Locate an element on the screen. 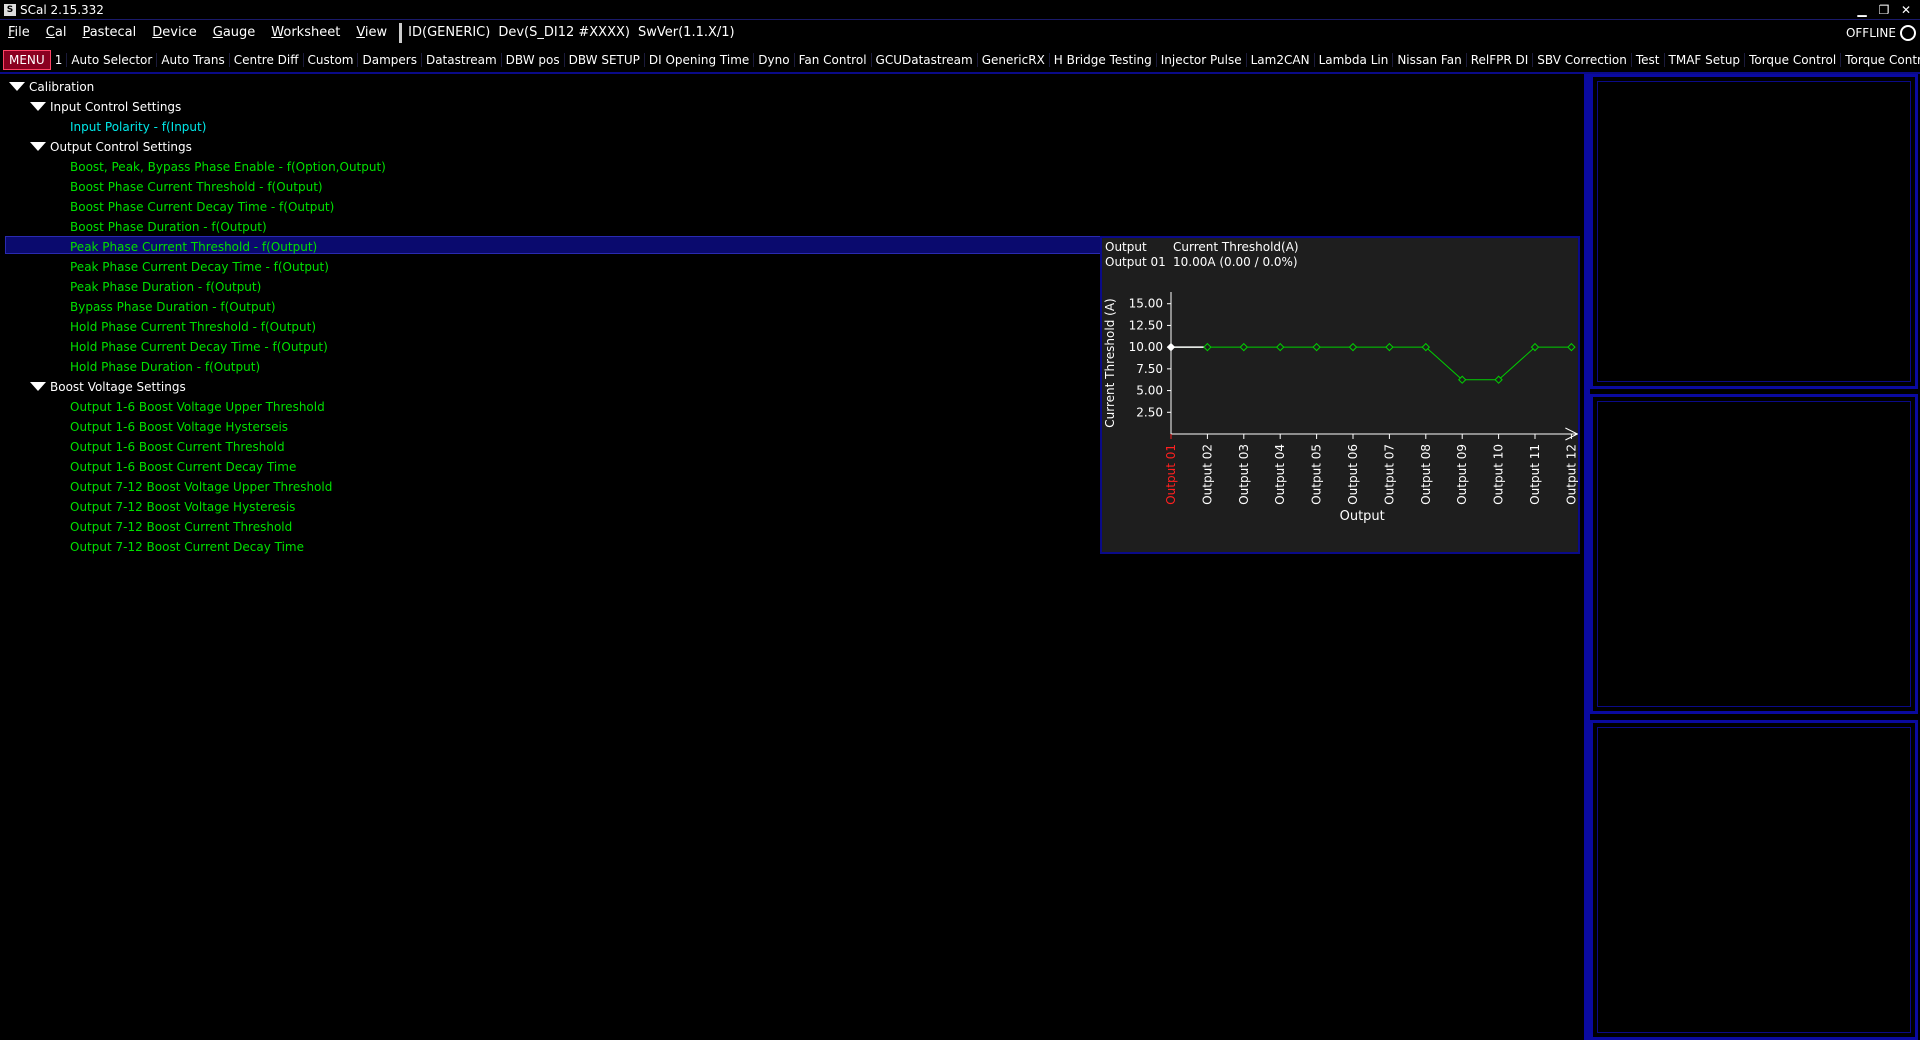  menu-pastecal: Pastecal is located at coordinates (109, 32).